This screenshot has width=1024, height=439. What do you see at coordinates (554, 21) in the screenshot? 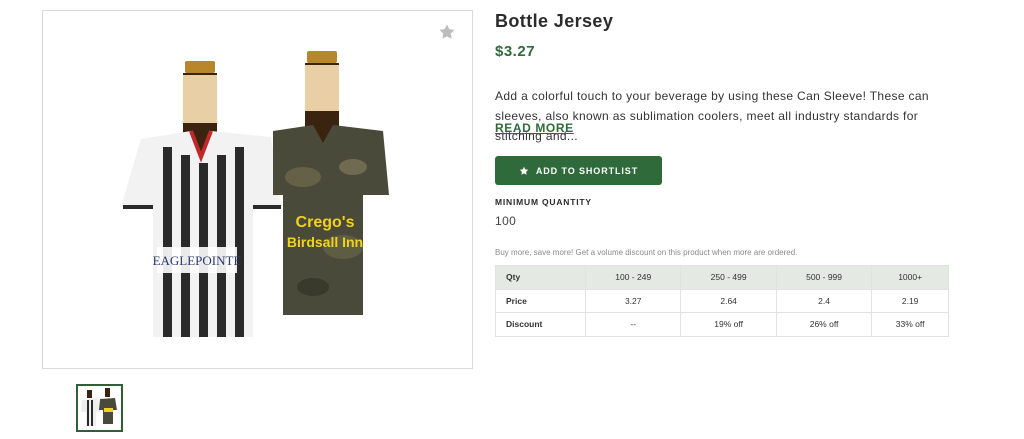
I see `product-title: Bottle Jersey` at bounding box center [554, 21].